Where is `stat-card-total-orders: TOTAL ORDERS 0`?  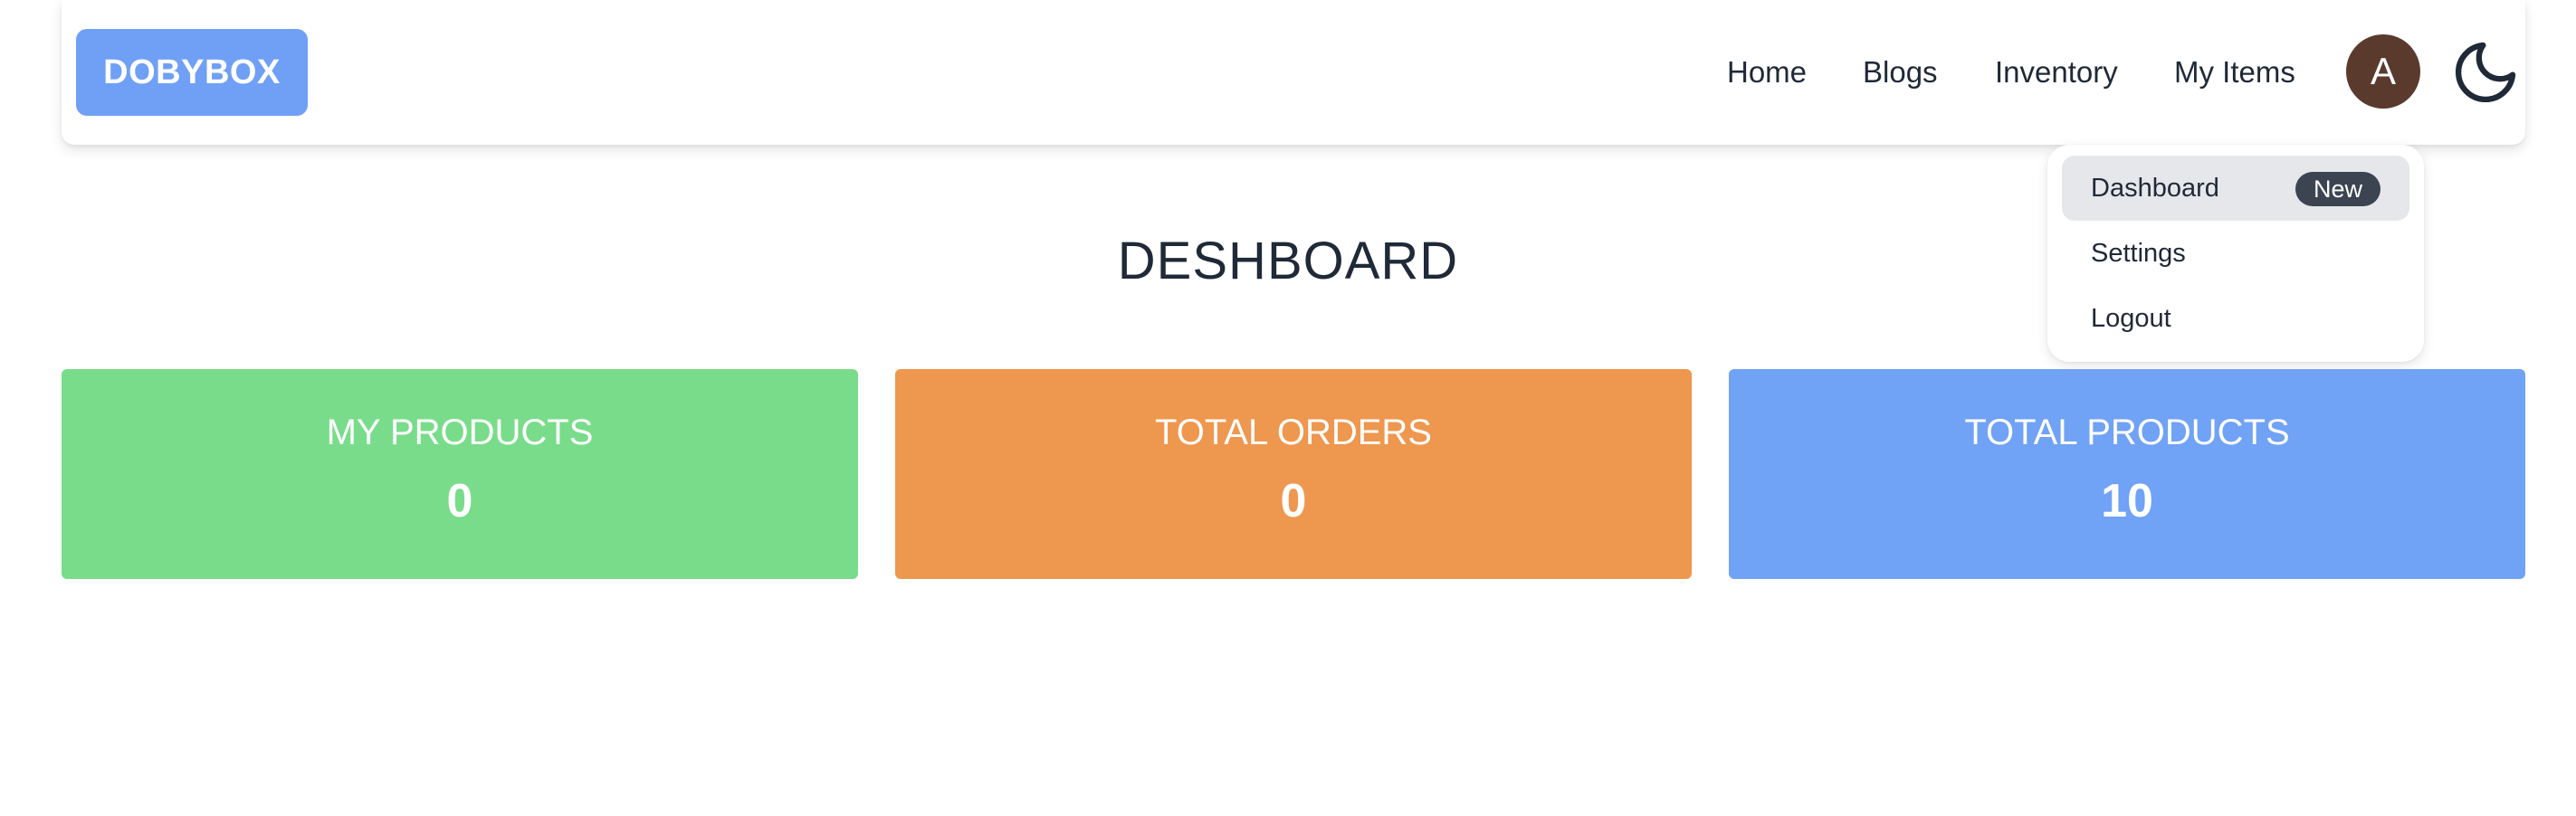 stat-card-total-orders: TOTAL ORDERS 0 is located at coordinates (1294, 474).